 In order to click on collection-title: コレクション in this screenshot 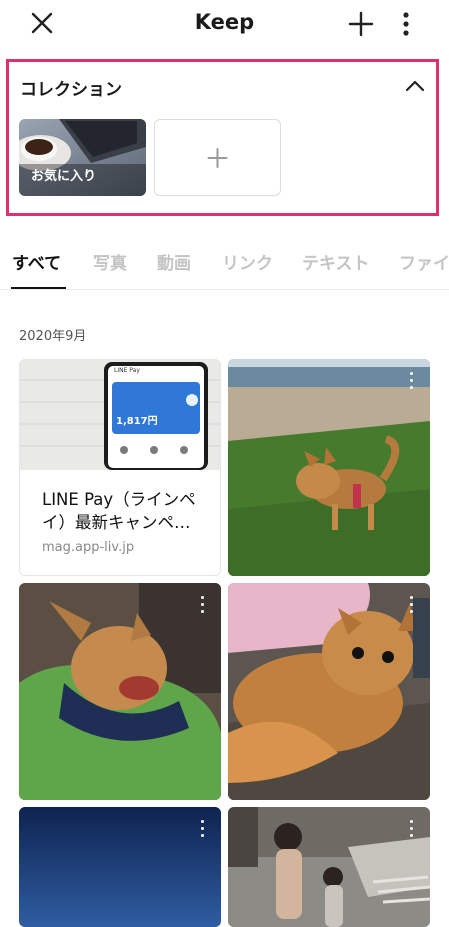, I will do `click(71, 90)`.